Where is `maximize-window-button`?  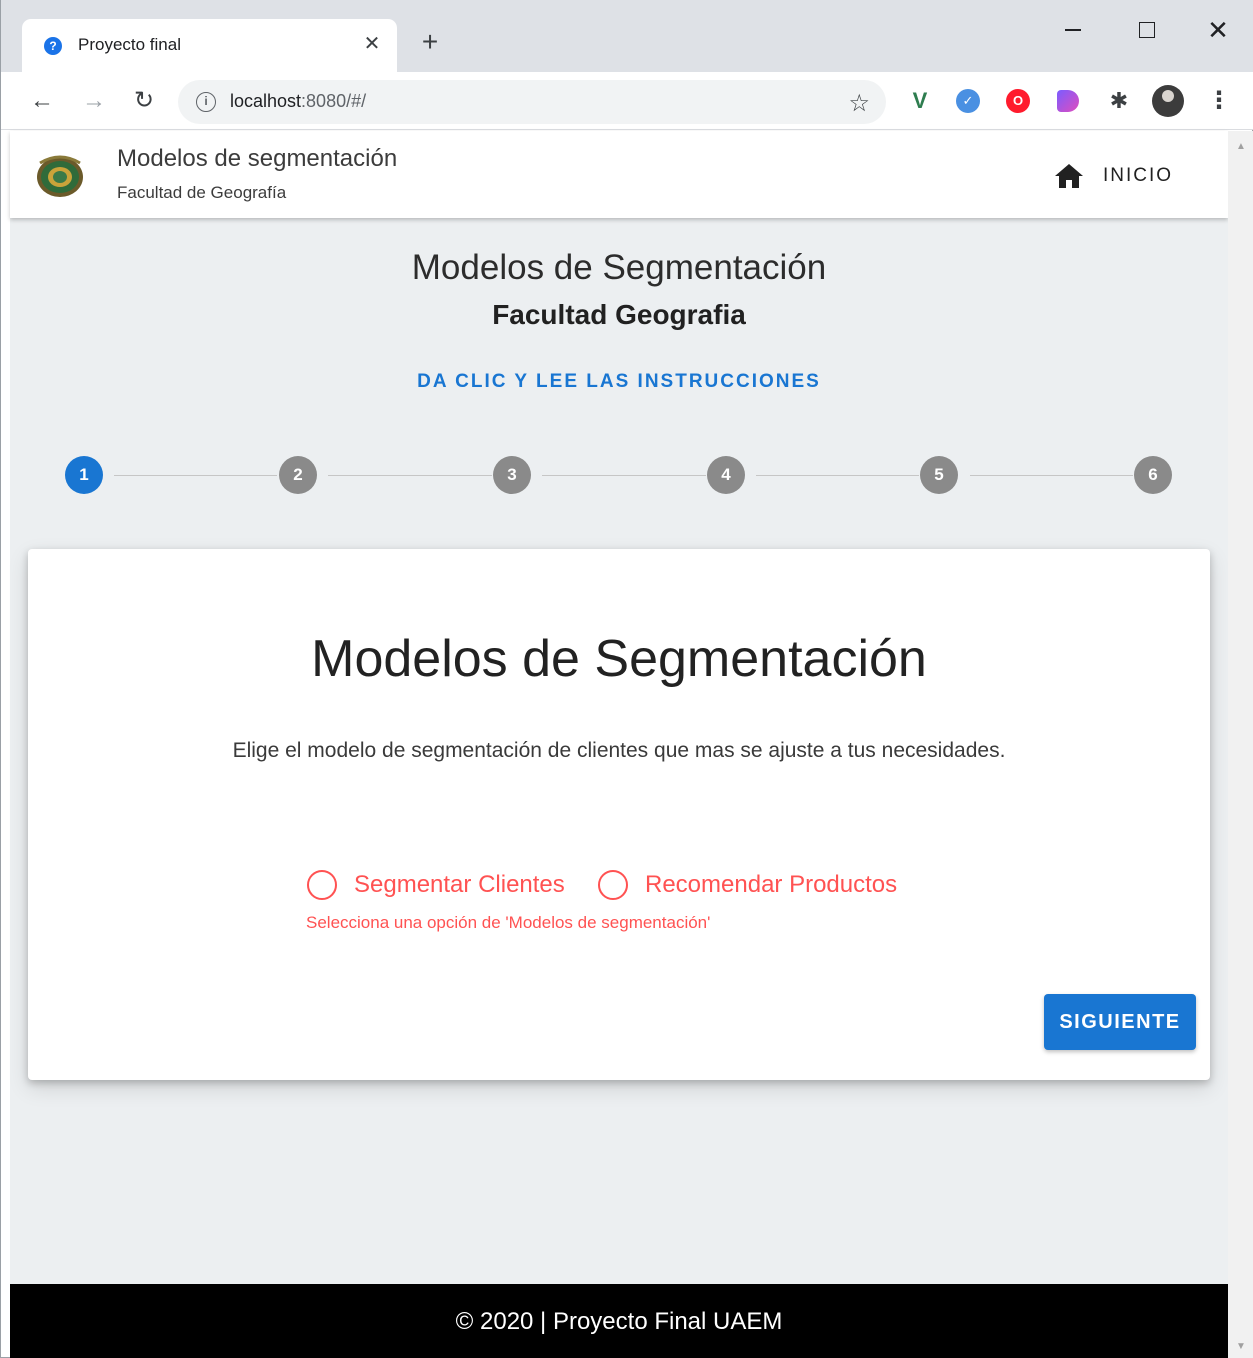 maximize-window-button is located at coordinates (1147, 30).